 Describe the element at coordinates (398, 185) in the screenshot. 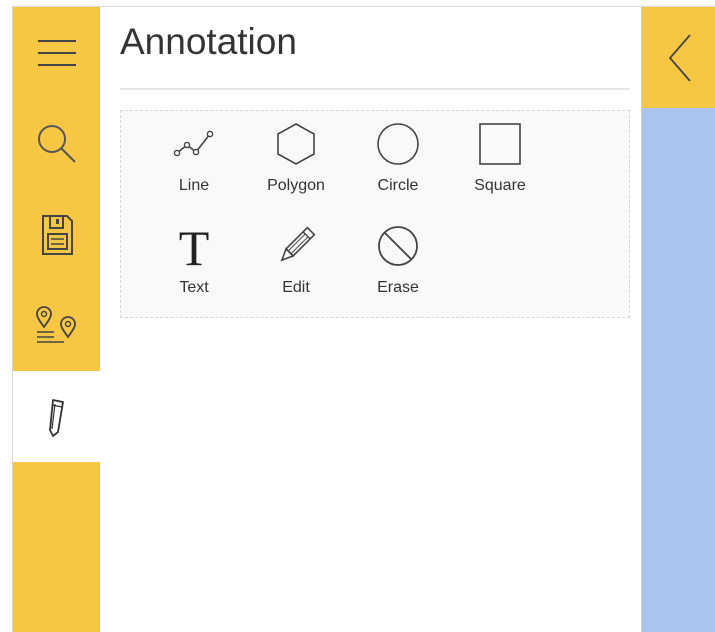

I see `tool-label: Circle` at that location.